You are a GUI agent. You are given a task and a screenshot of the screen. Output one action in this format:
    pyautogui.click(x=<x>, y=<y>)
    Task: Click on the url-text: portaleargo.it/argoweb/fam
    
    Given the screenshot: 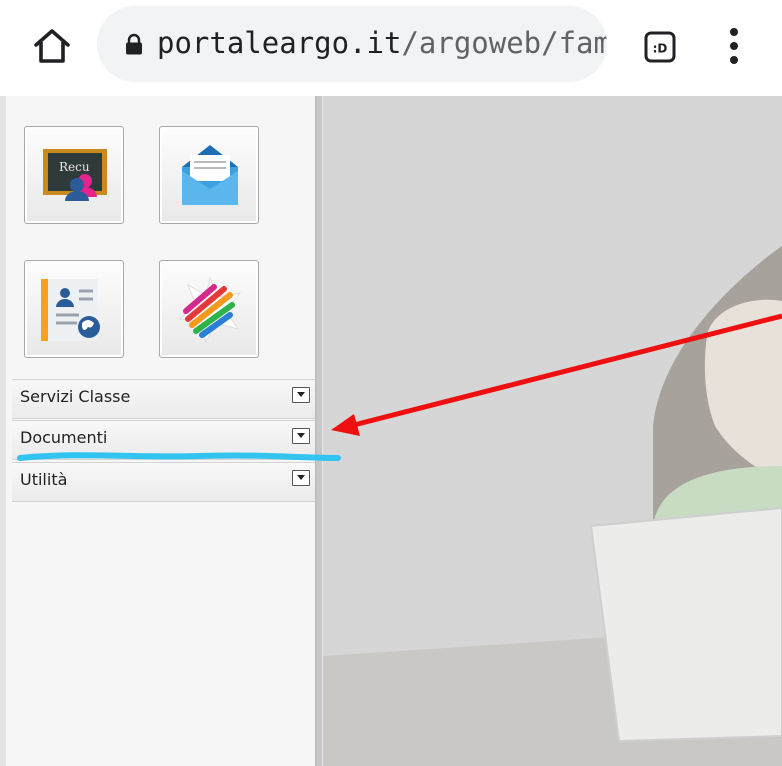 What is the action you would take?
    pyautogui.click(x=382, y=43)
    